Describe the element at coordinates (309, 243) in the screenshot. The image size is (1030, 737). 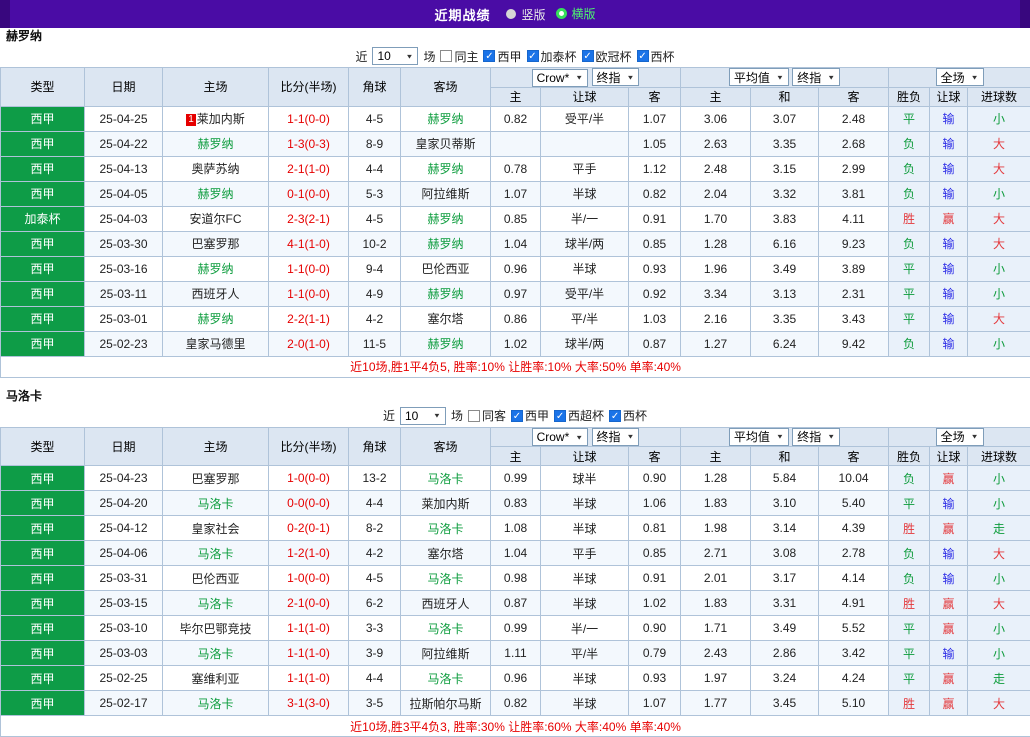
I see `score-link: 4-1(1-0)` at that location.